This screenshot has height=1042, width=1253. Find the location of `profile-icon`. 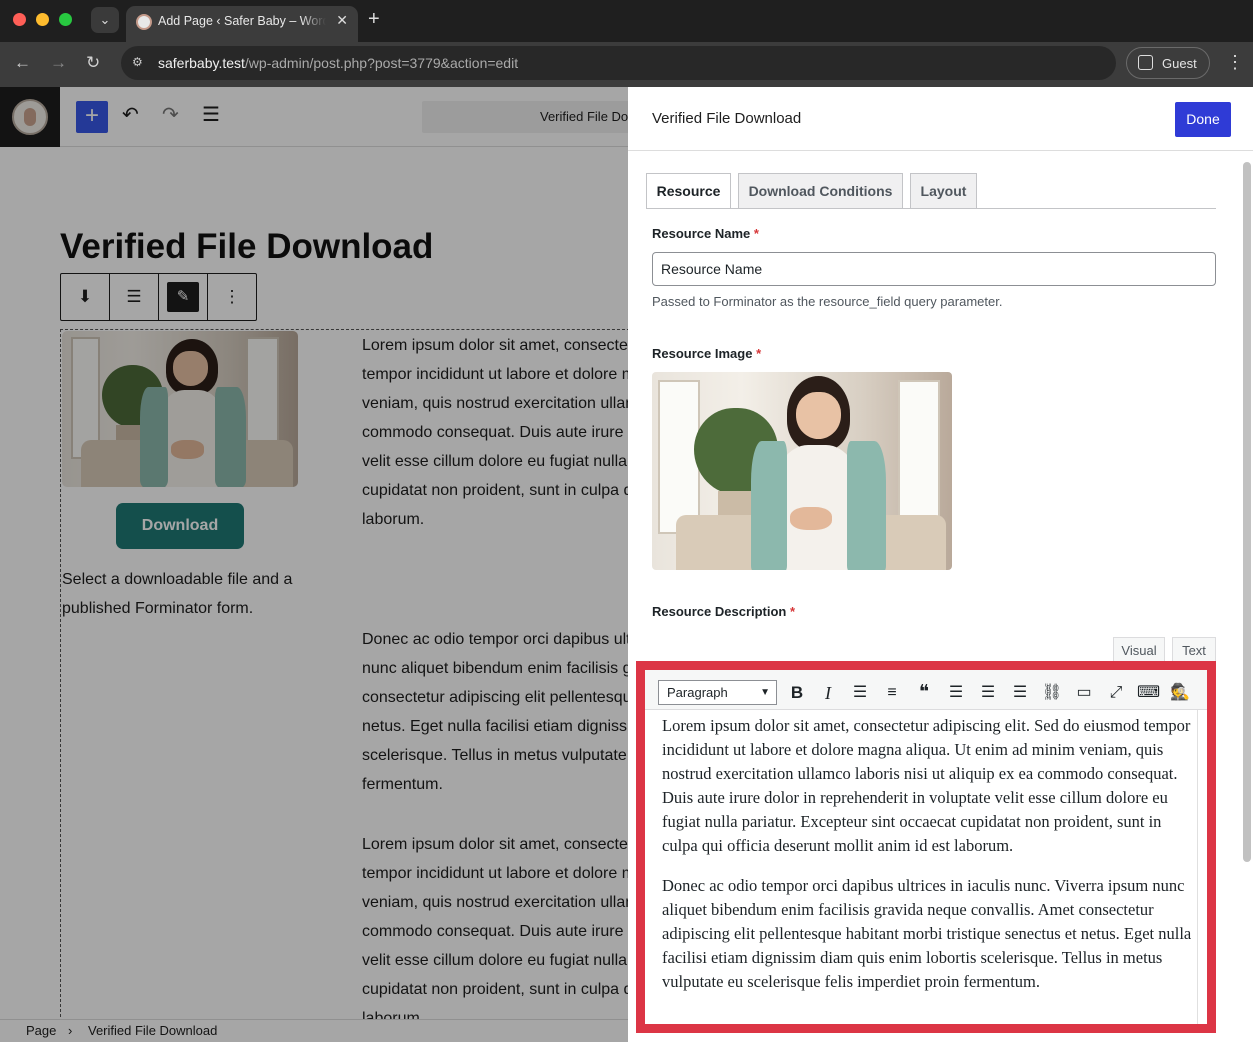

profile-icon is located at coordinates (1145, 62).